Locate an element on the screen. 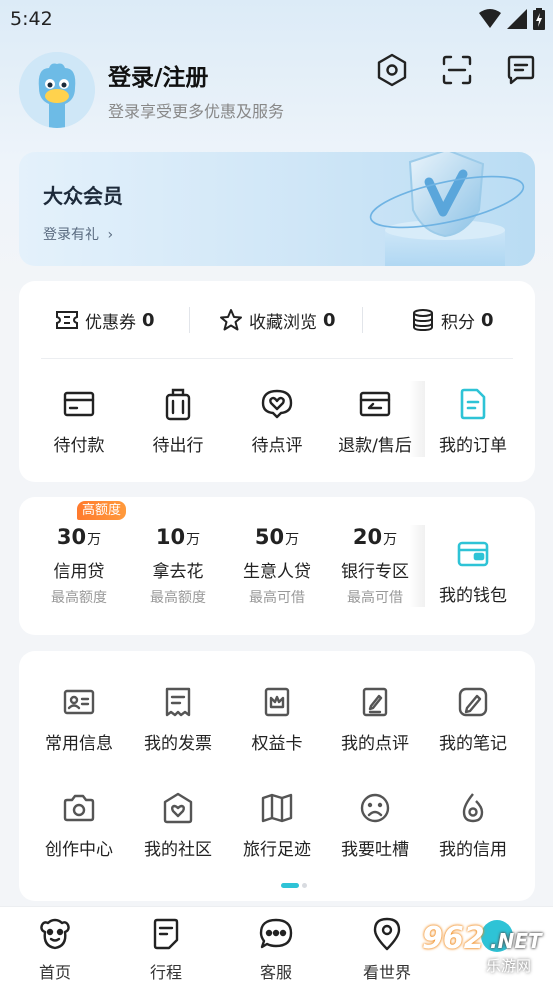 This screenshot has width=553, height=983. watermark-net: .NET is located at coordinates (516, 941).